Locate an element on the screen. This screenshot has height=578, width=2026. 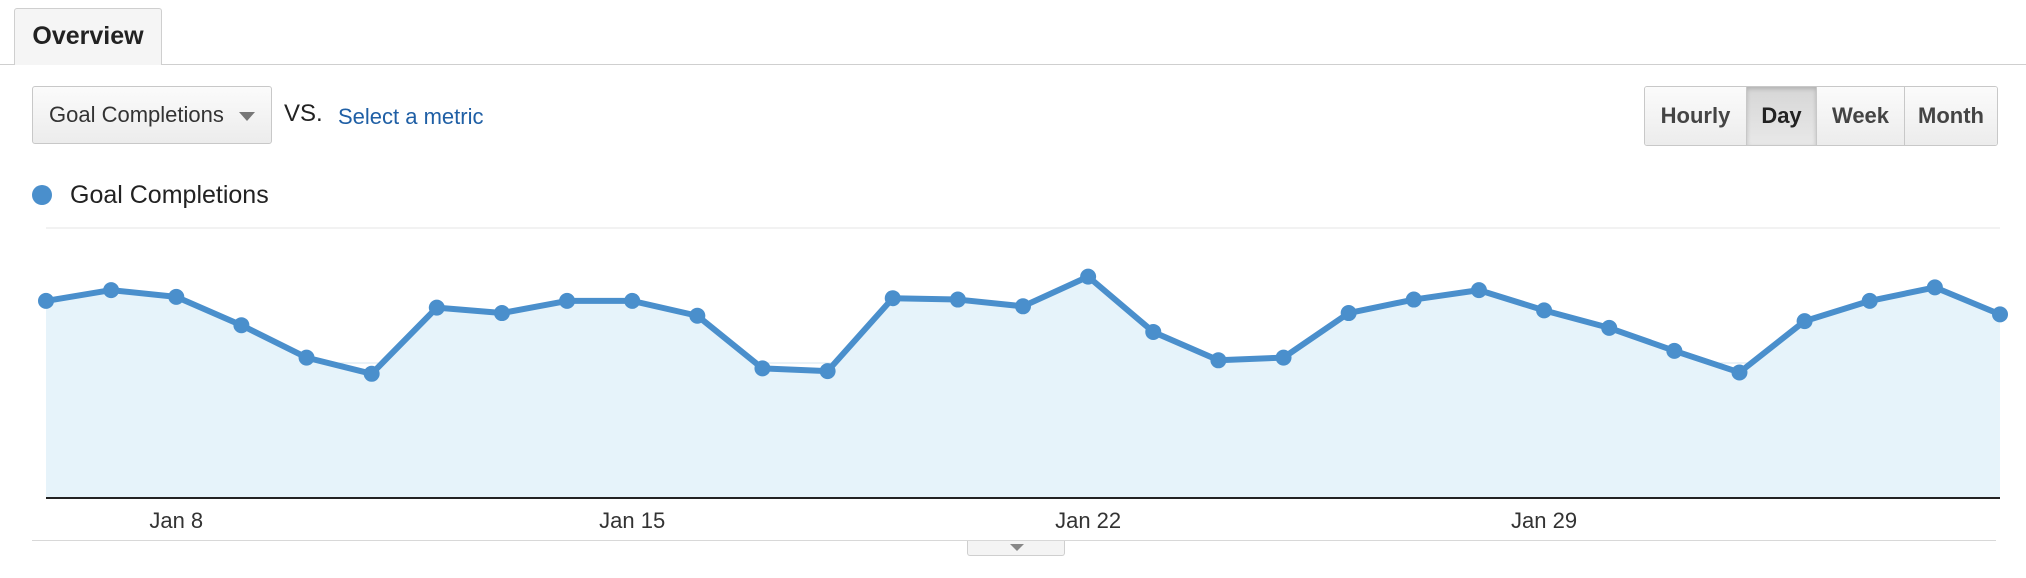
select-metric-link: Select a metric is located at coordinates (411, 117).